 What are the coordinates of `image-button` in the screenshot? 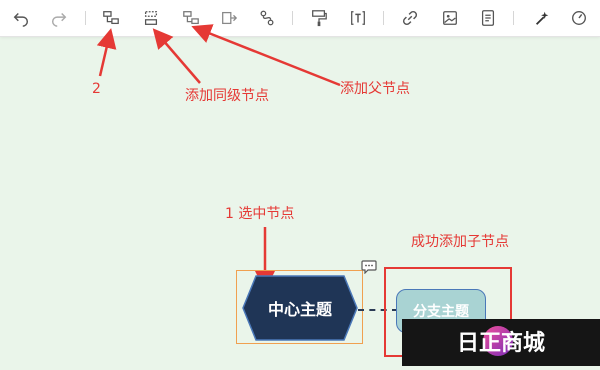 It's located at (450, 18).